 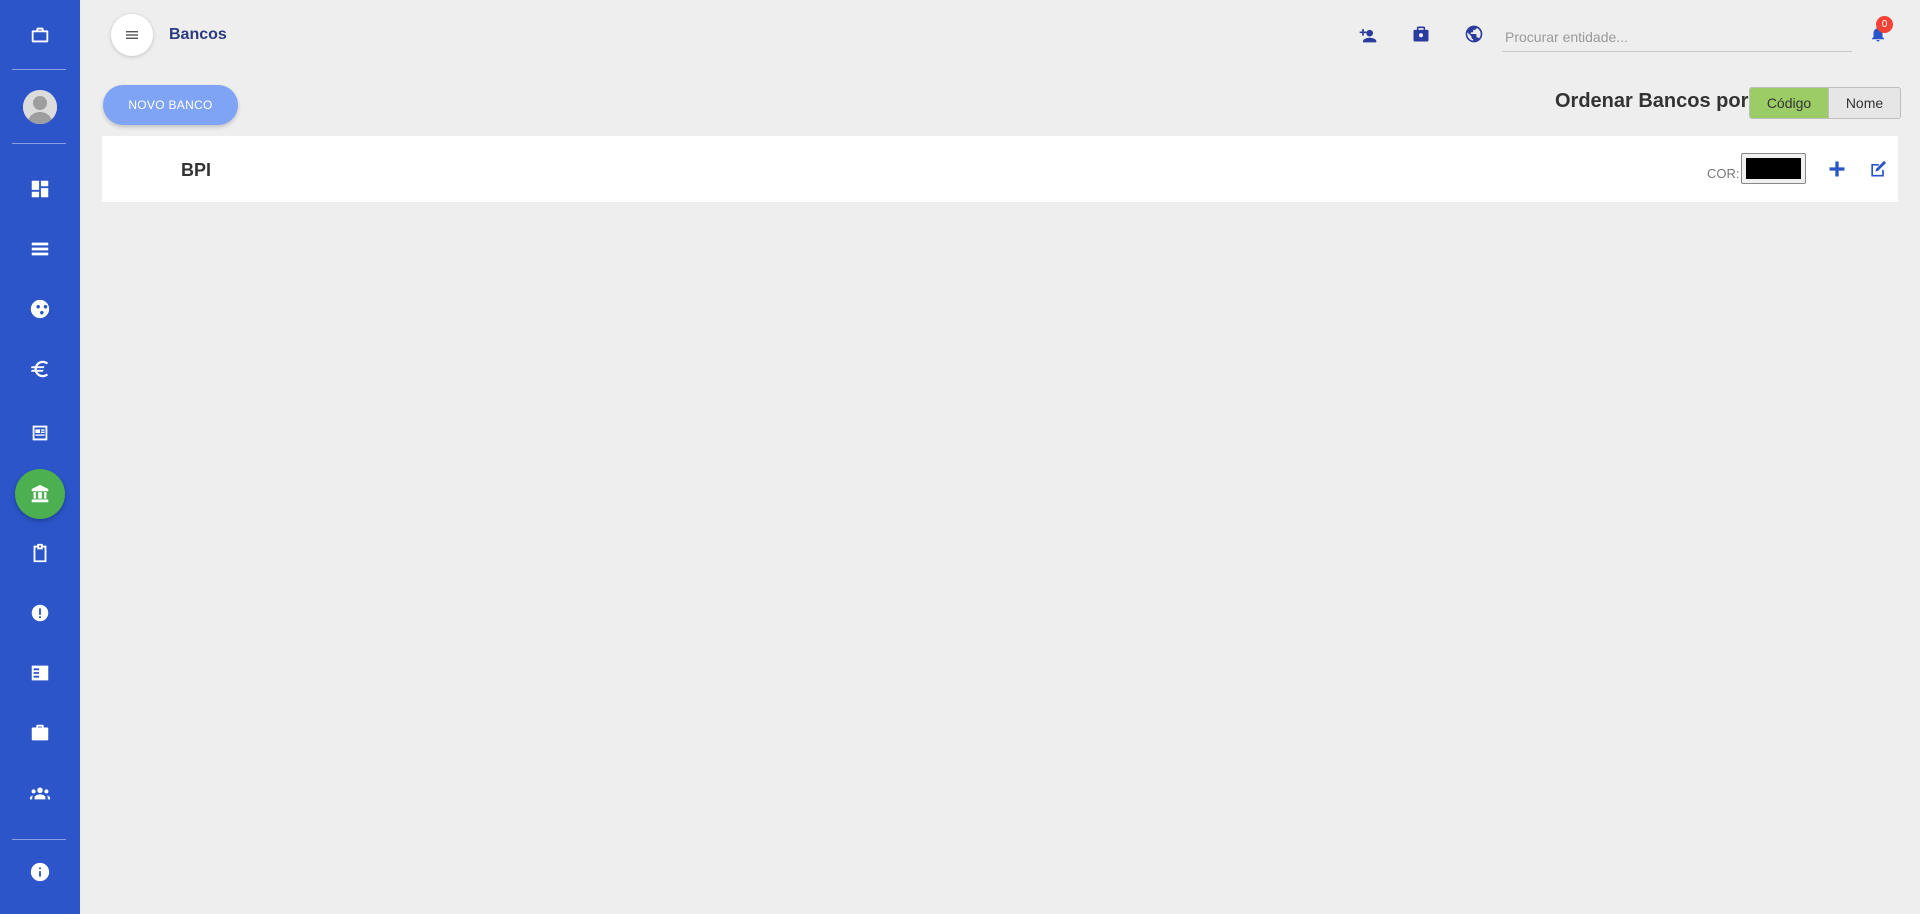 I want to click on briefcase-logo-icon, so click(x=40, y=35).